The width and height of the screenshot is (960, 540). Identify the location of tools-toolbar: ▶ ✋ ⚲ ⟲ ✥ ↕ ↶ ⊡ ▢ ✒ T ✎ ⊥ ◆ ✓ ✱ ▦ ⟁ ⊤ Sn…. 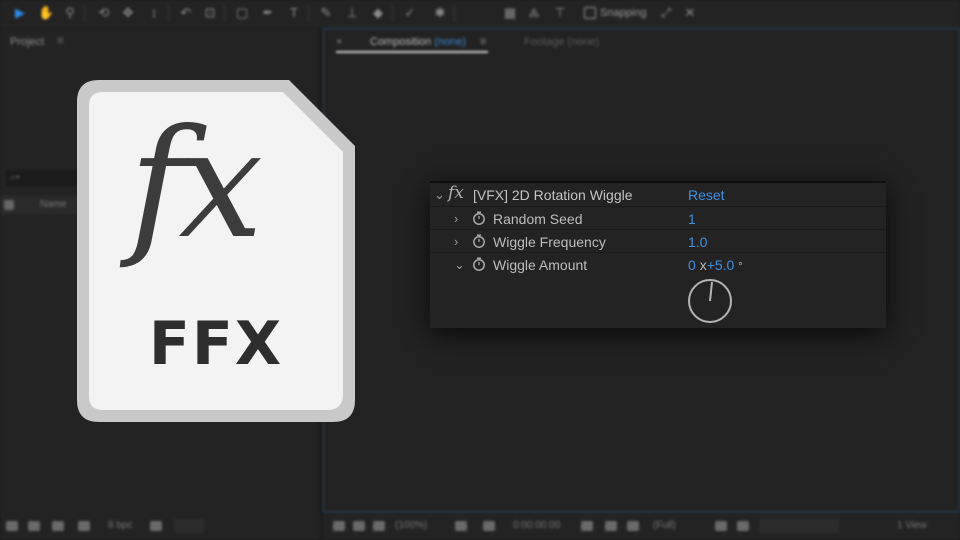
(480, 13).